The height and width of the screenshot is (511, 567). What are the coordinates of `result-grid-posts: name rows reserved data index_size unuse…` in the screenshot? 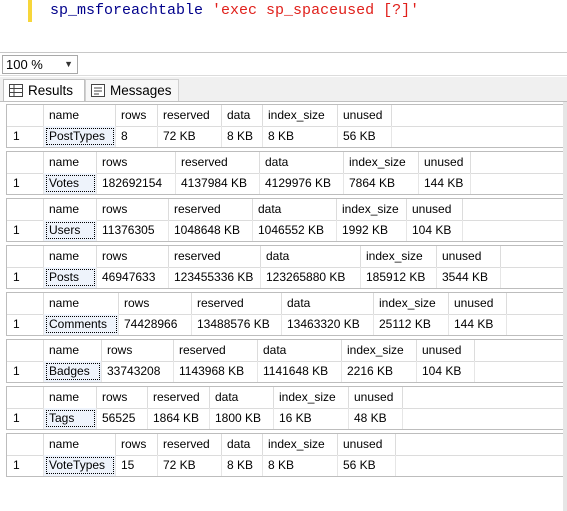 It's located at (285, 267).